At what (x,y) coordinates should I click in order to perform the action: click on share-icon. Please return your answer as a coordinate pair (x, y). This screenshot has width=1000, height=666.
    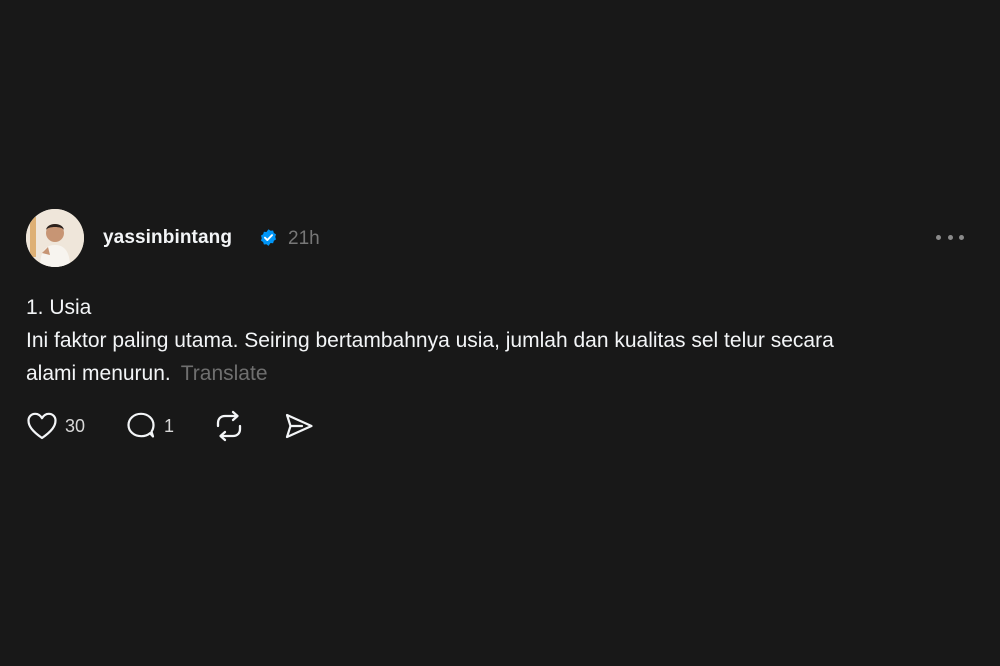
    Looking at the image, I should click on (299, 426).